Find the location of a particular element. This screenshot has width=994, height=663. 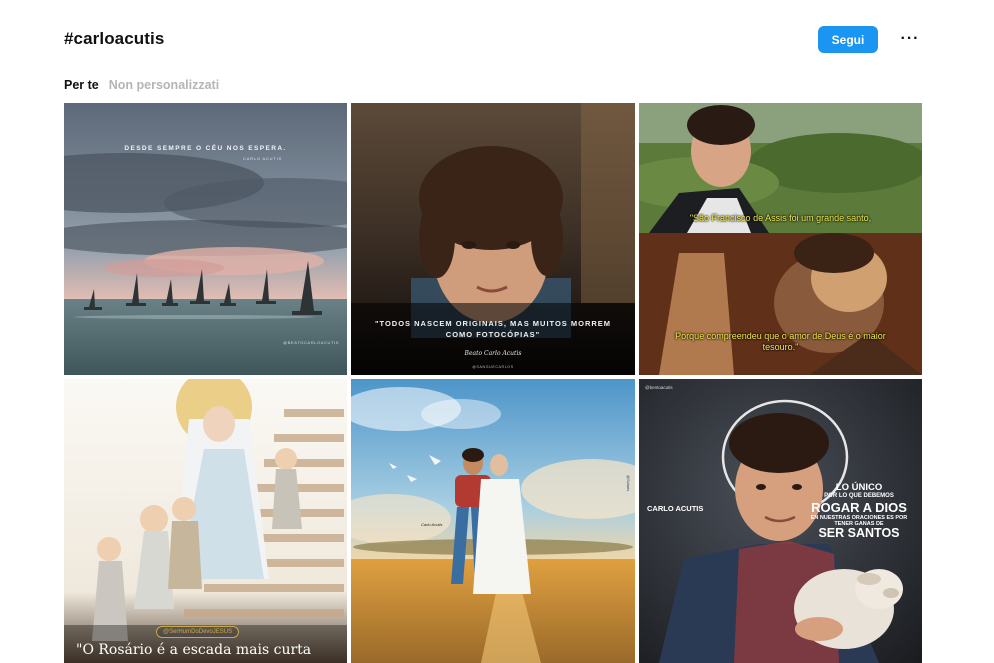

tile-signature: Beato Carlo Acutis is located at coordinates (493, 353).